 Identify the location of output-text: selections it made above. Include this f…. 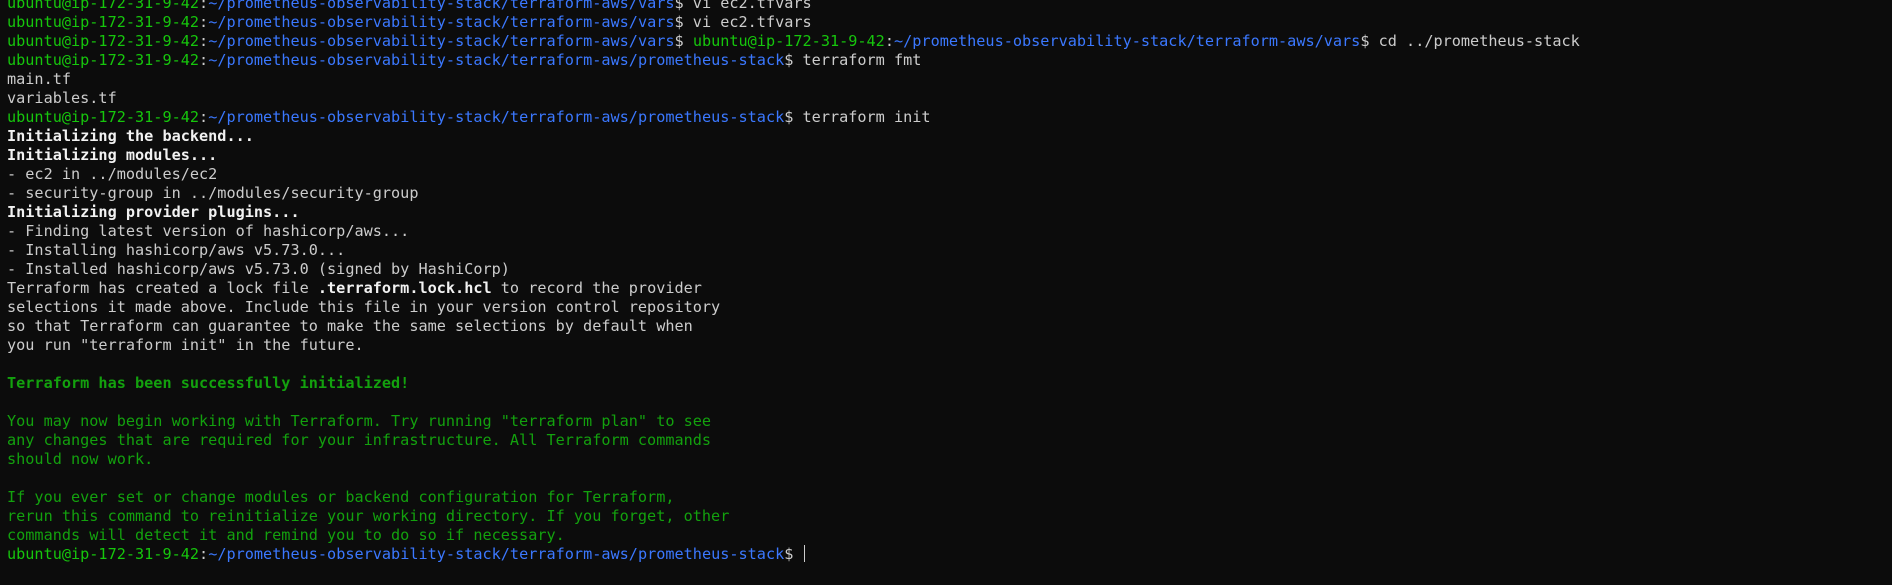
(364, 307).